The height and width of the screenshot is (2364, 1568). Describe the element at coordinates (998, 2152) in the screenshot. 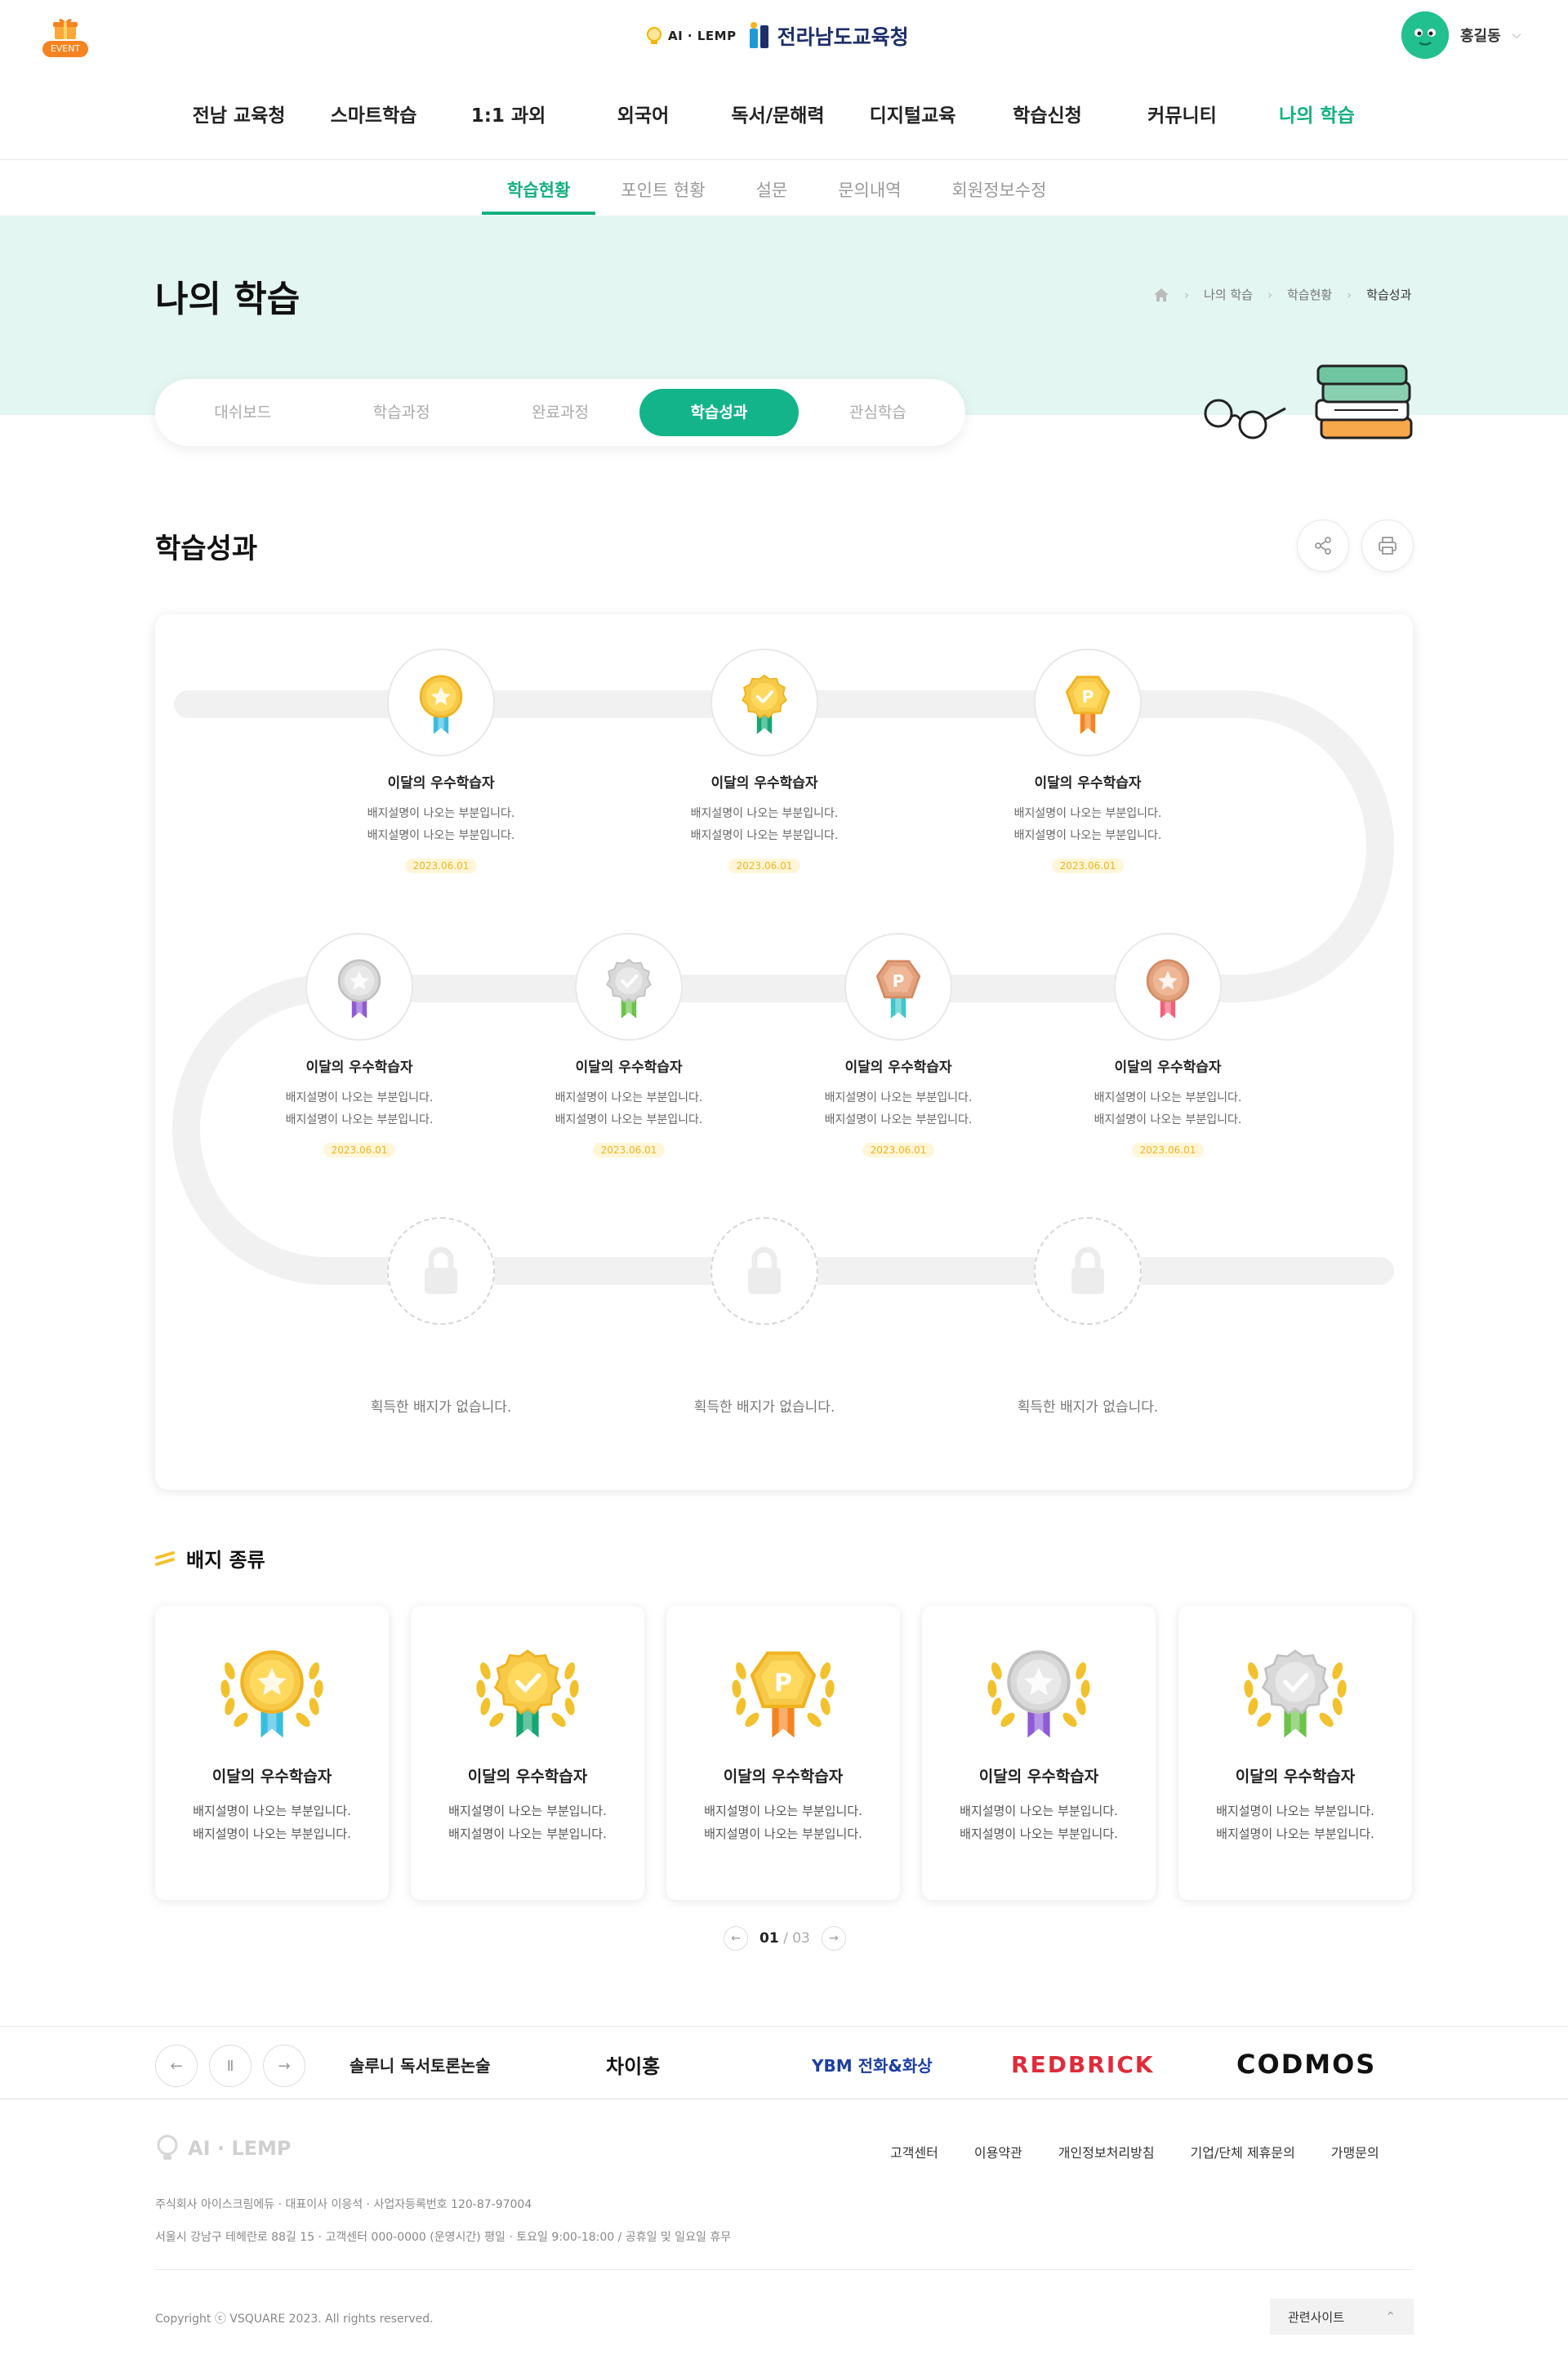

I see `footer-link-terms: 이용약관` at that location.